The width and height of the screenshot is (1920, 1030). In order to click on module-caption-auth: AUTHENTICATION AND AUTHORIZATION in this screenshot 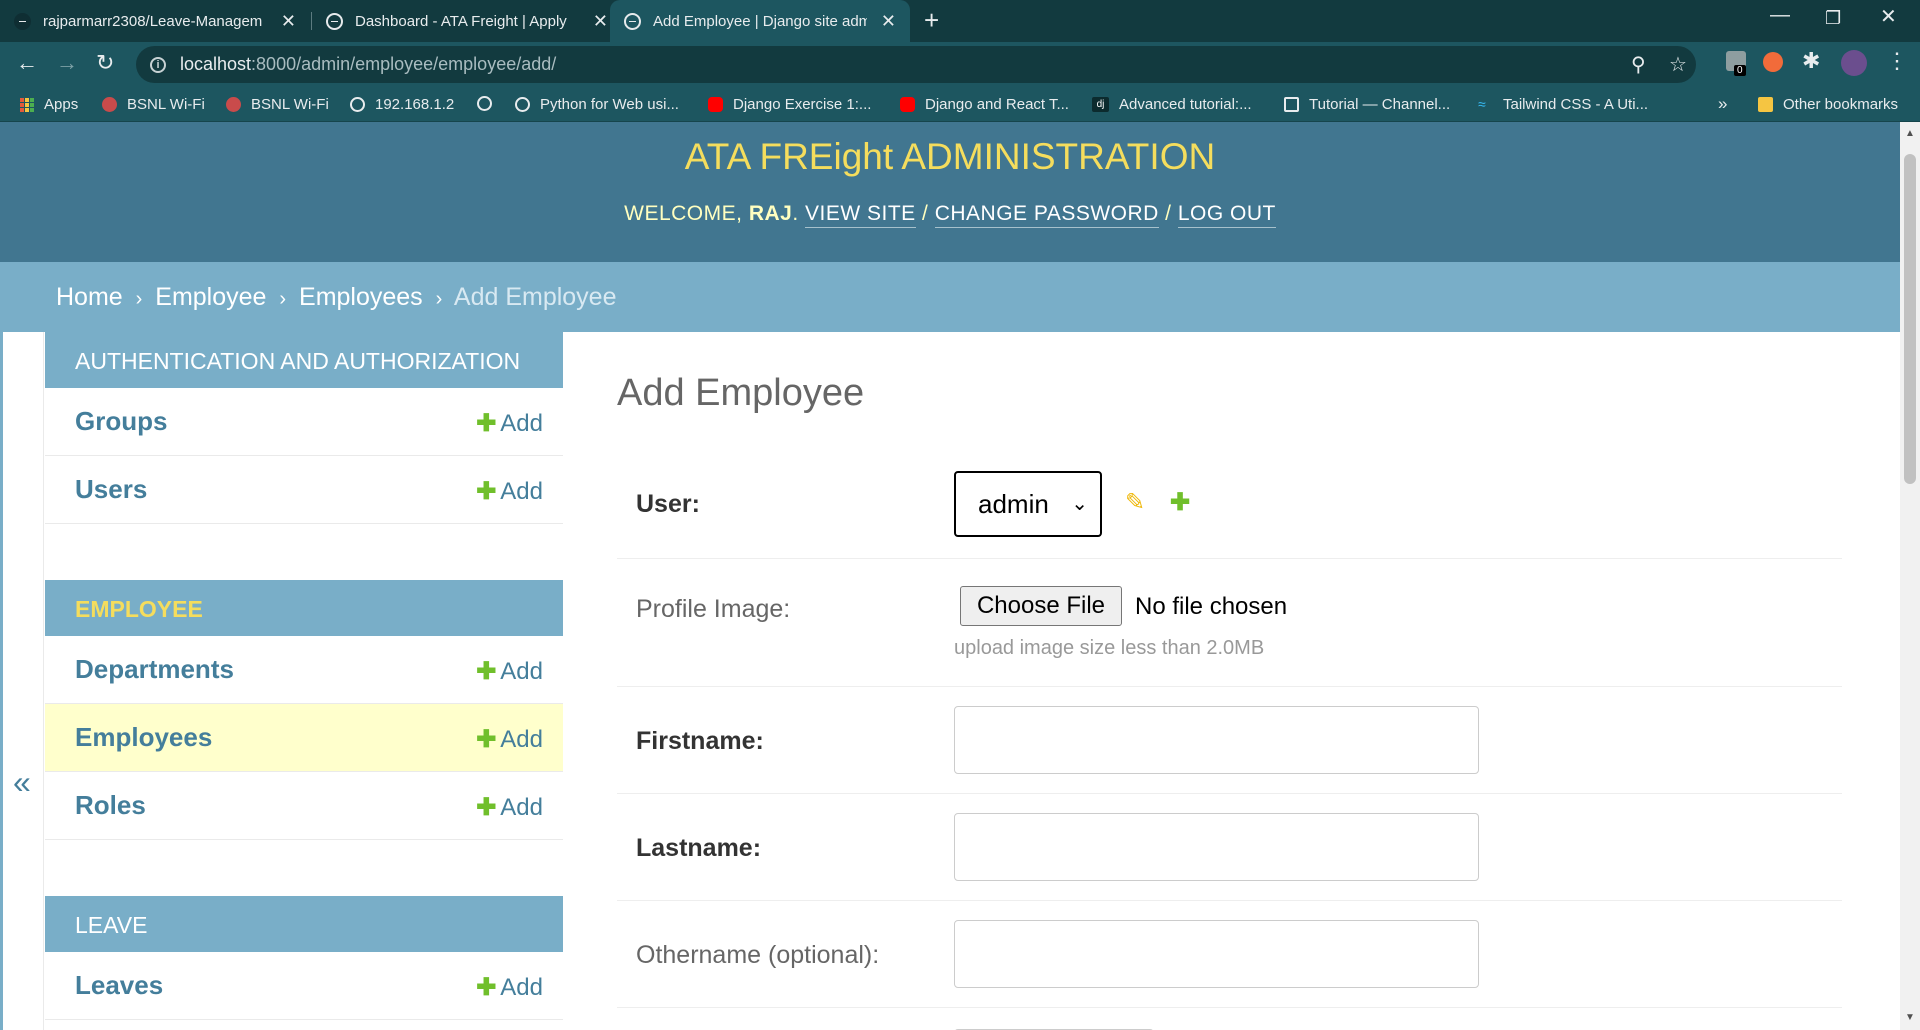, I will do `click(304, 360)`.